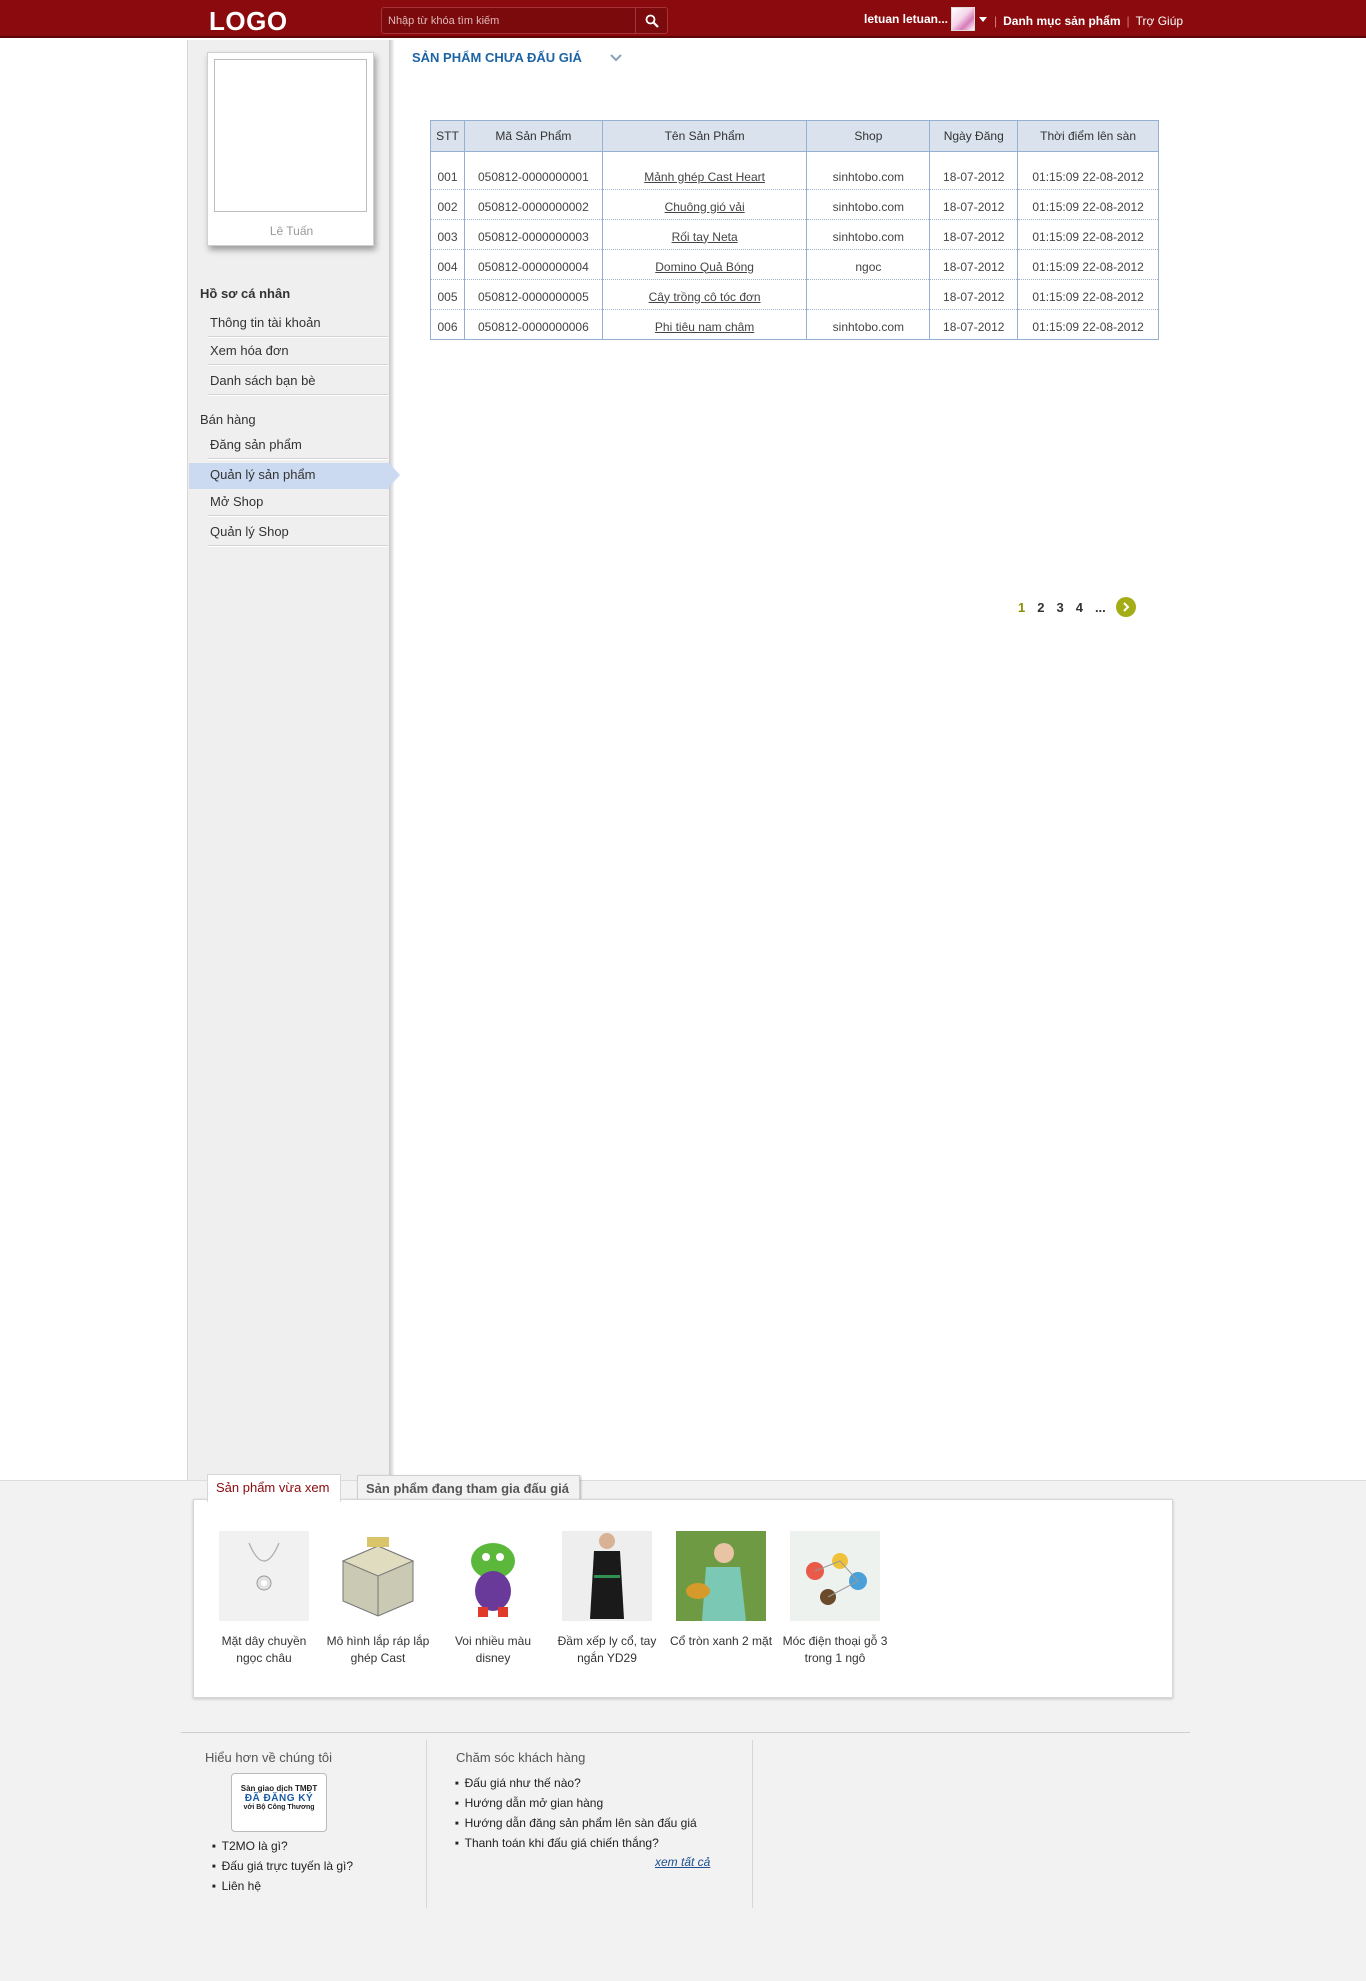 This screenshot has height=1981, width=1366. What do you see at coordinates (835, 1576) in the screenshot?
I see `phone-charm-thumbnail` at bounding box center [835, 1576].